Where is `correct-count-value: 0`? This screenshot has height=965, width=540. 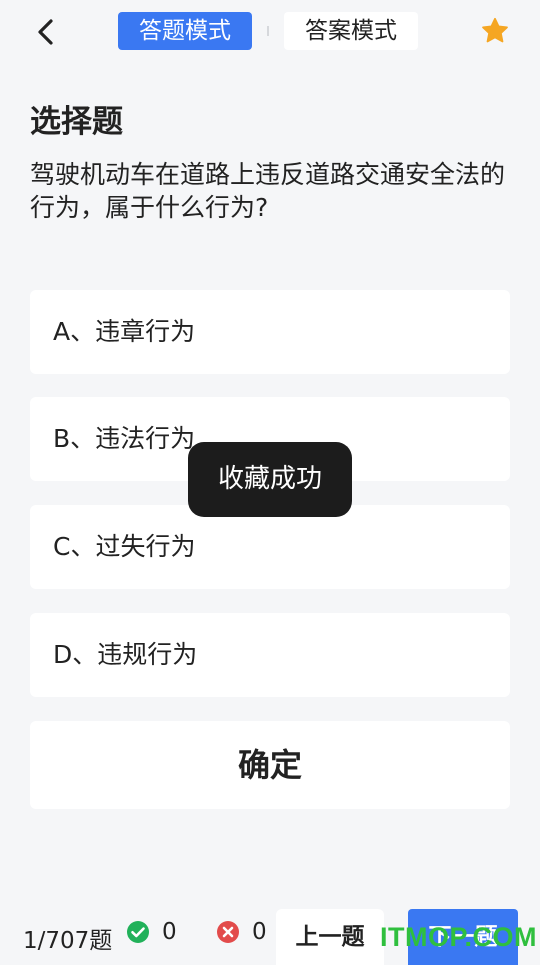
correct-count-value: 0 is located at coordinates (169, 932).